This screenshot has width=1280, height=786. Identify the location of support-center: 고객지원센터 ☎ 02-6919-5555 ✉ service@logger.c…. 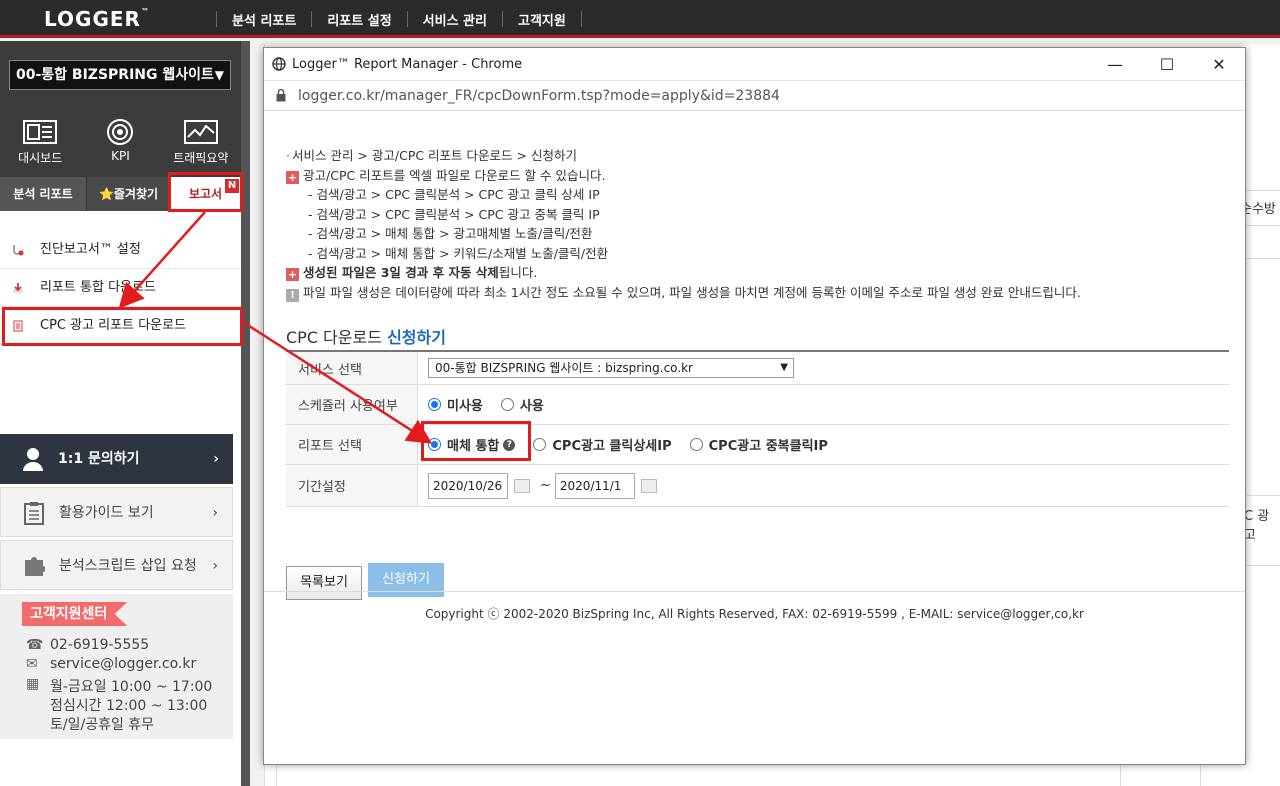
(116, 666).